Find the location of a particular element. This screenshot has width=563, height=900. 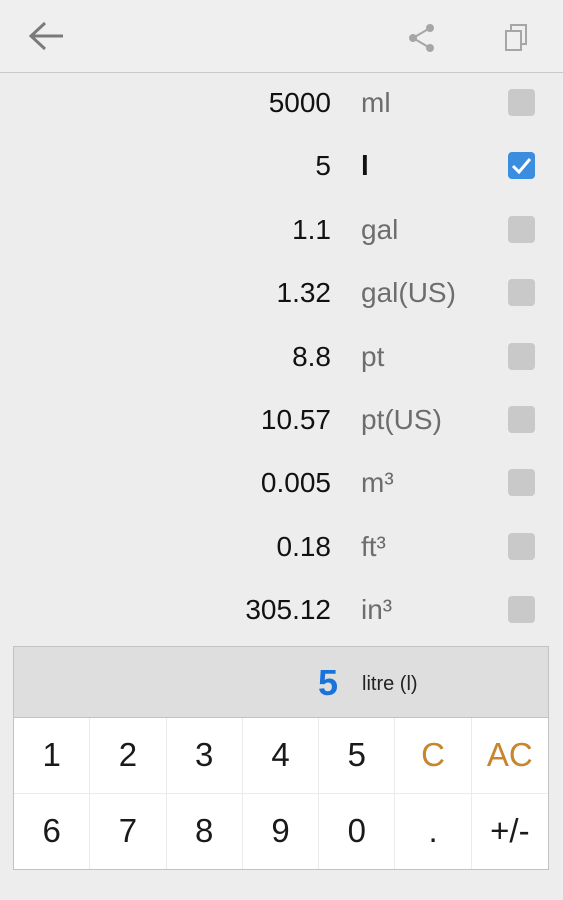

conversion-row-pt: 8.8 pt is located at coordinates (281, 358).